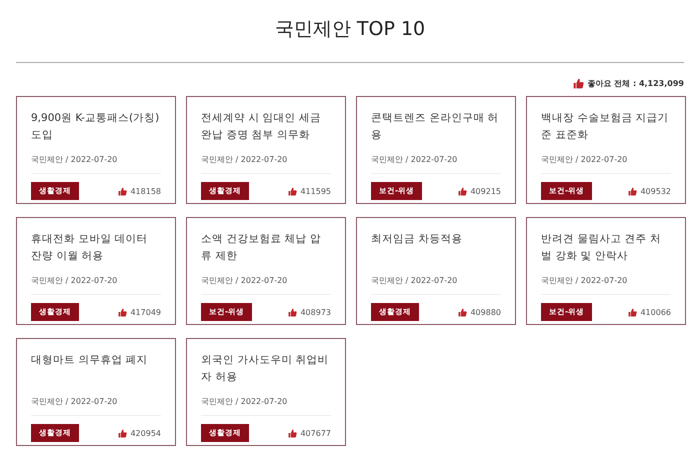 Image resolution: width=700 pixels, height=467 pixels. What do you see at coordinates (95, 127) in the screenshot?
I see `proposal-title: 9,900원 K-교통패스(가칭) 도입` at bounding box center [95, 127].